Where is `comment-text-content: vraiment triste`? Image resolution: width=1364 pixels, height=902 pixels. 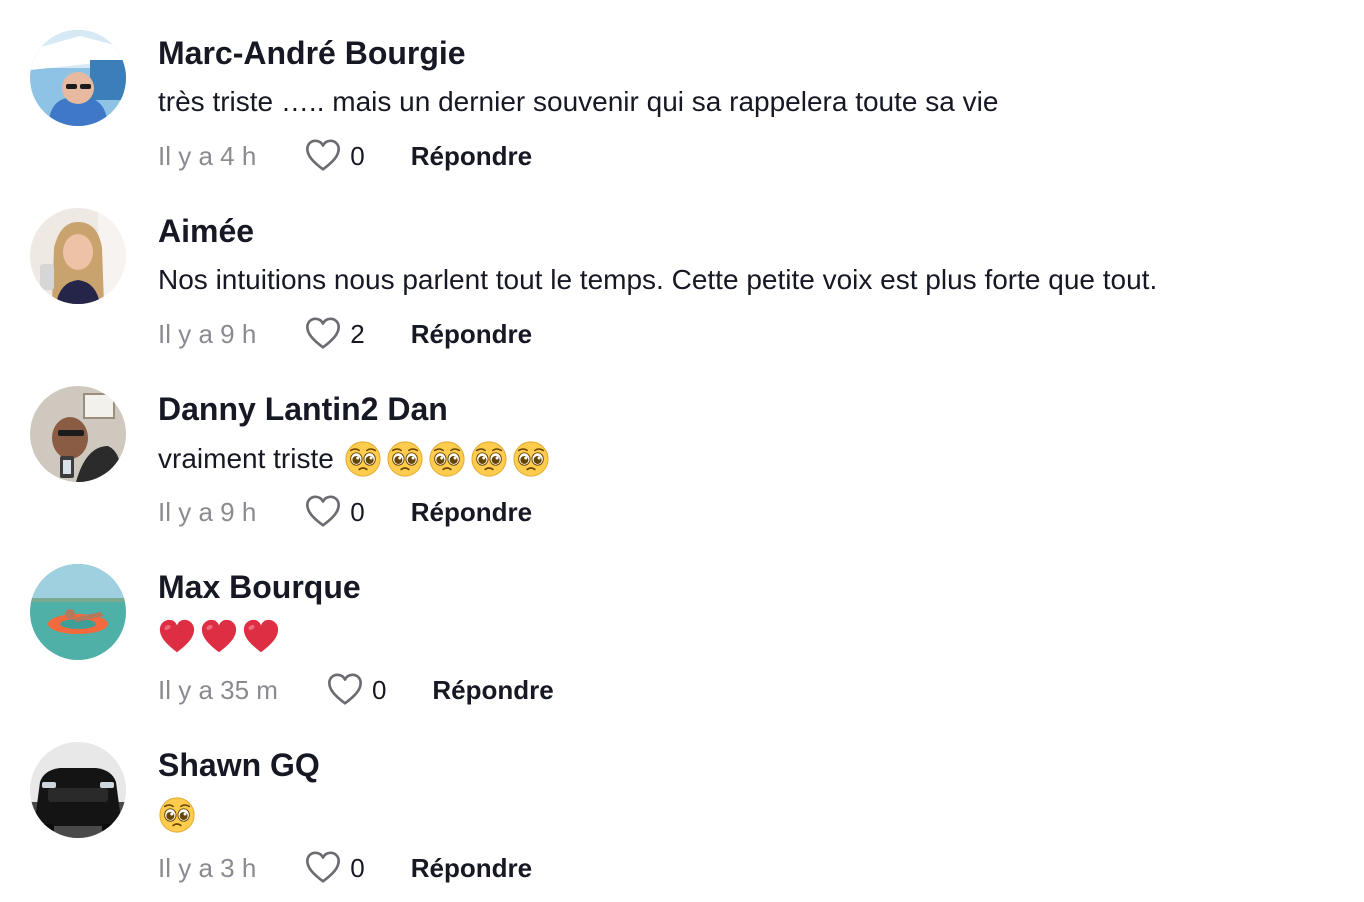 comment-text-content: vraiment triste is located at coordinates (246, 458).